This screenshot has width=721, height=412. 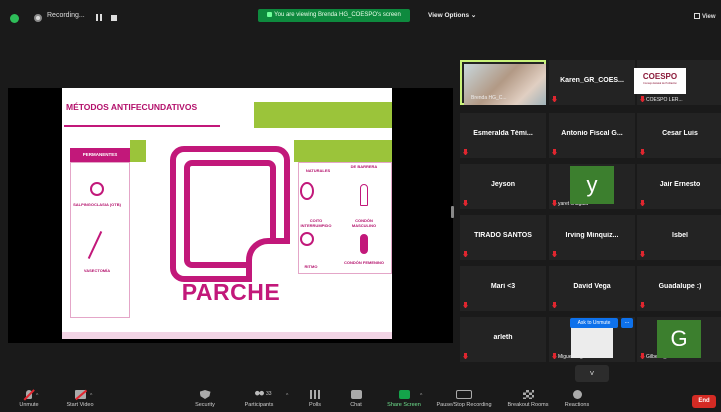 I want to click on salpingoclasia-icon, so click(x=97, y=189).